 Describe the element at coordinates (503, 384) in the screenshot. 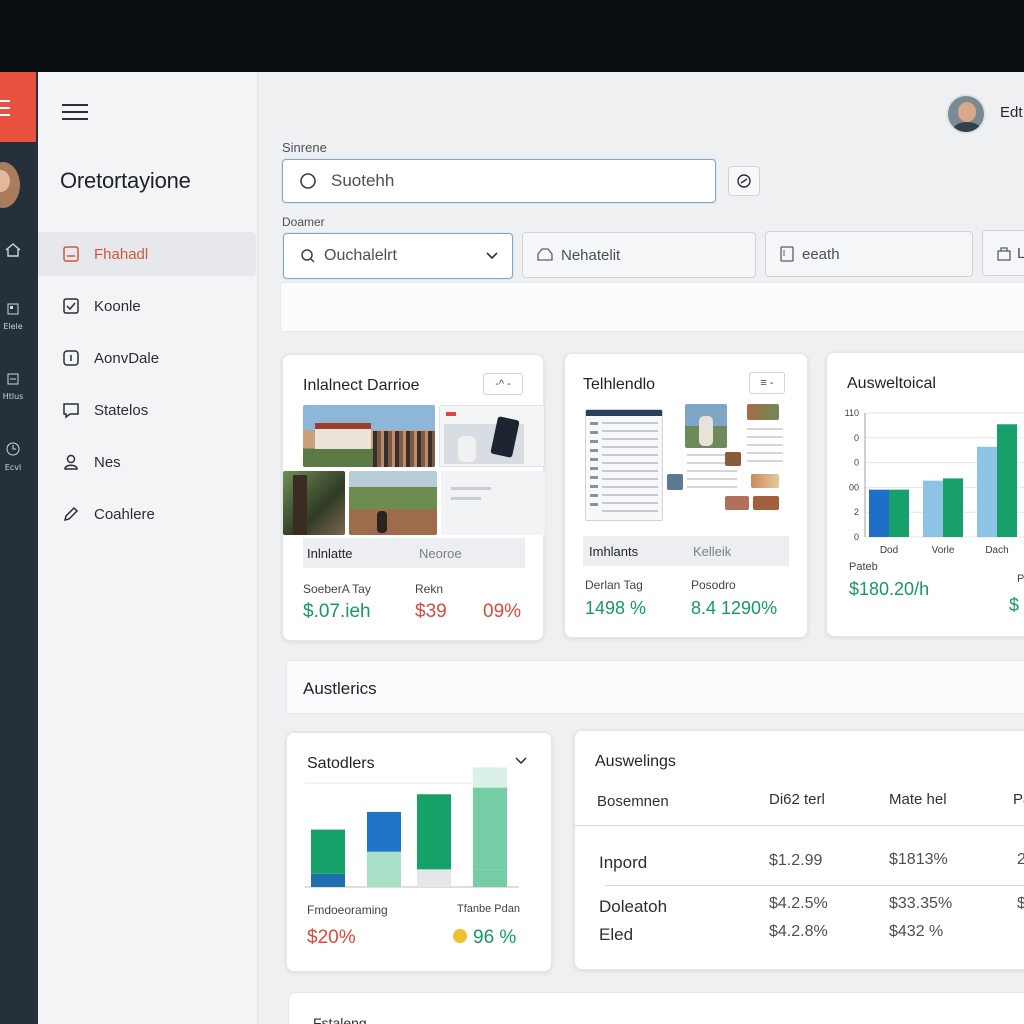

I see `card-menu-button: -^ -` at that location.